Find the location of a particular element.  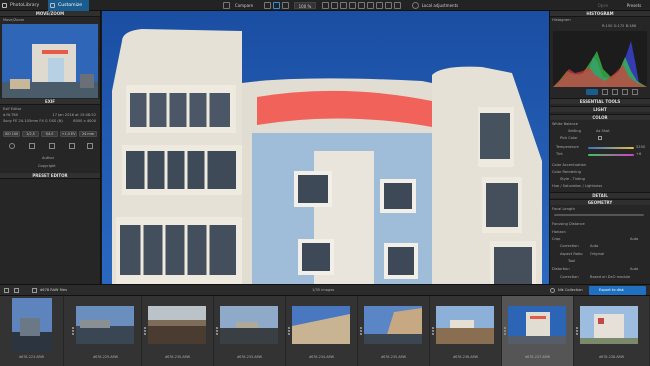

rgb-channel-button is located at coordinates (592, 92).